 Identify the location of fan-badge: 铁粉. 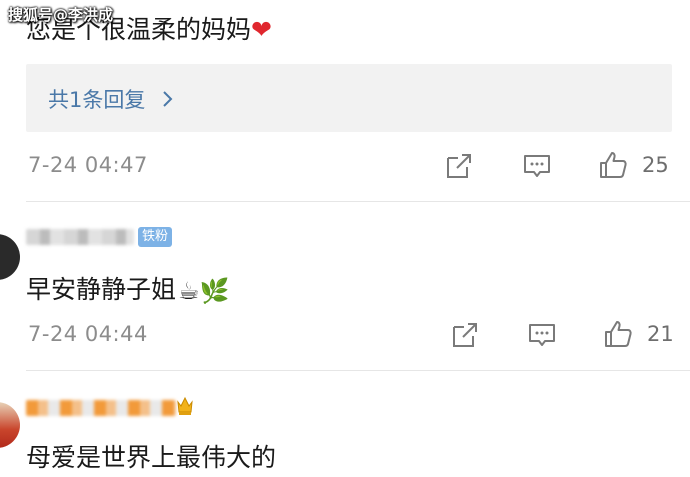
(155, 237).